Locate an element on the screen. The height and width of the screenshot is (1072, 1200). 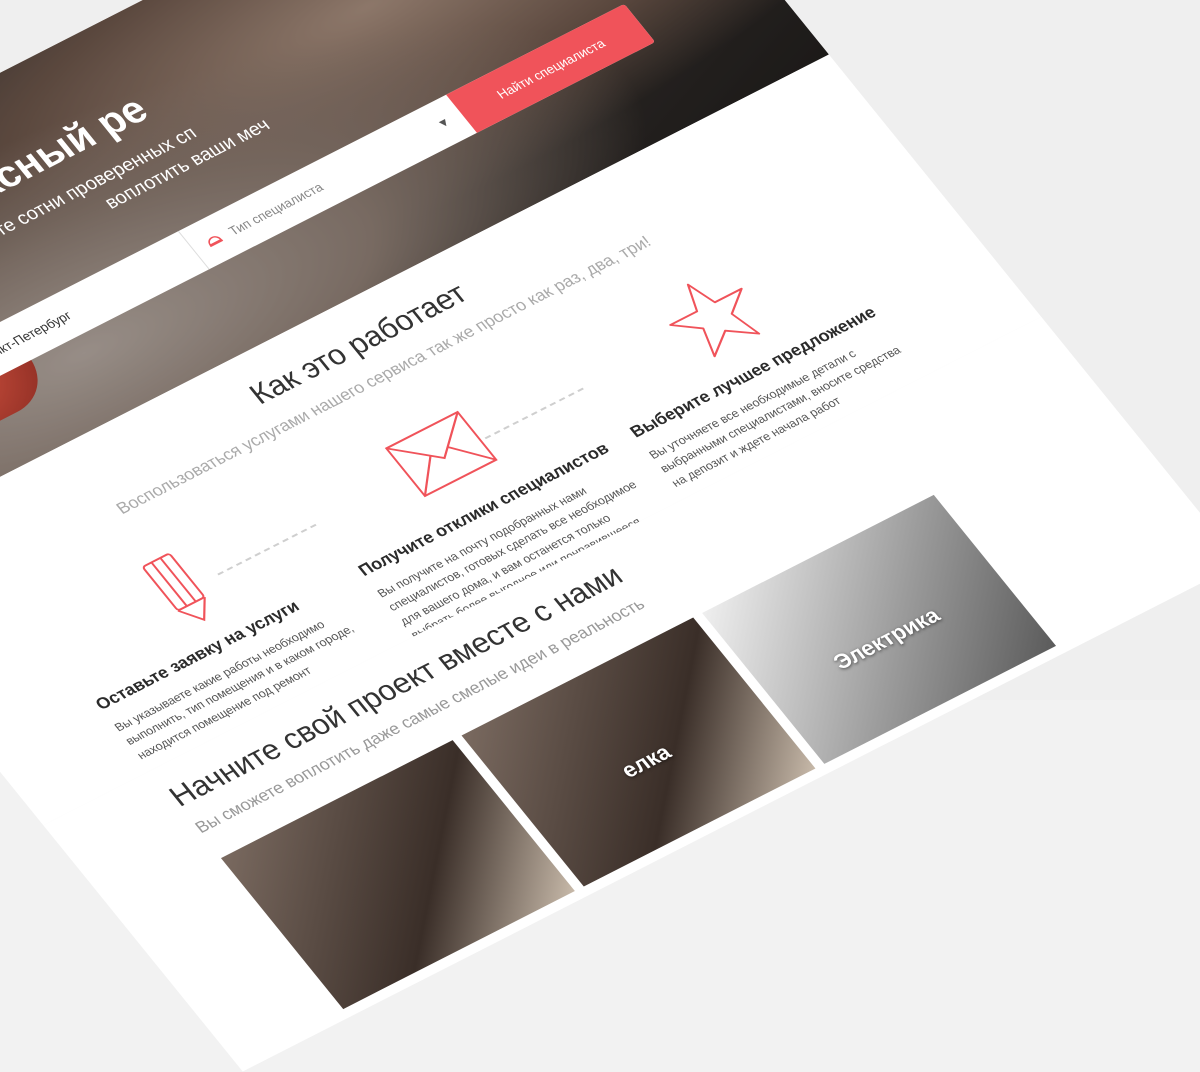
helmet-icon is located at coordinates (213, 240).